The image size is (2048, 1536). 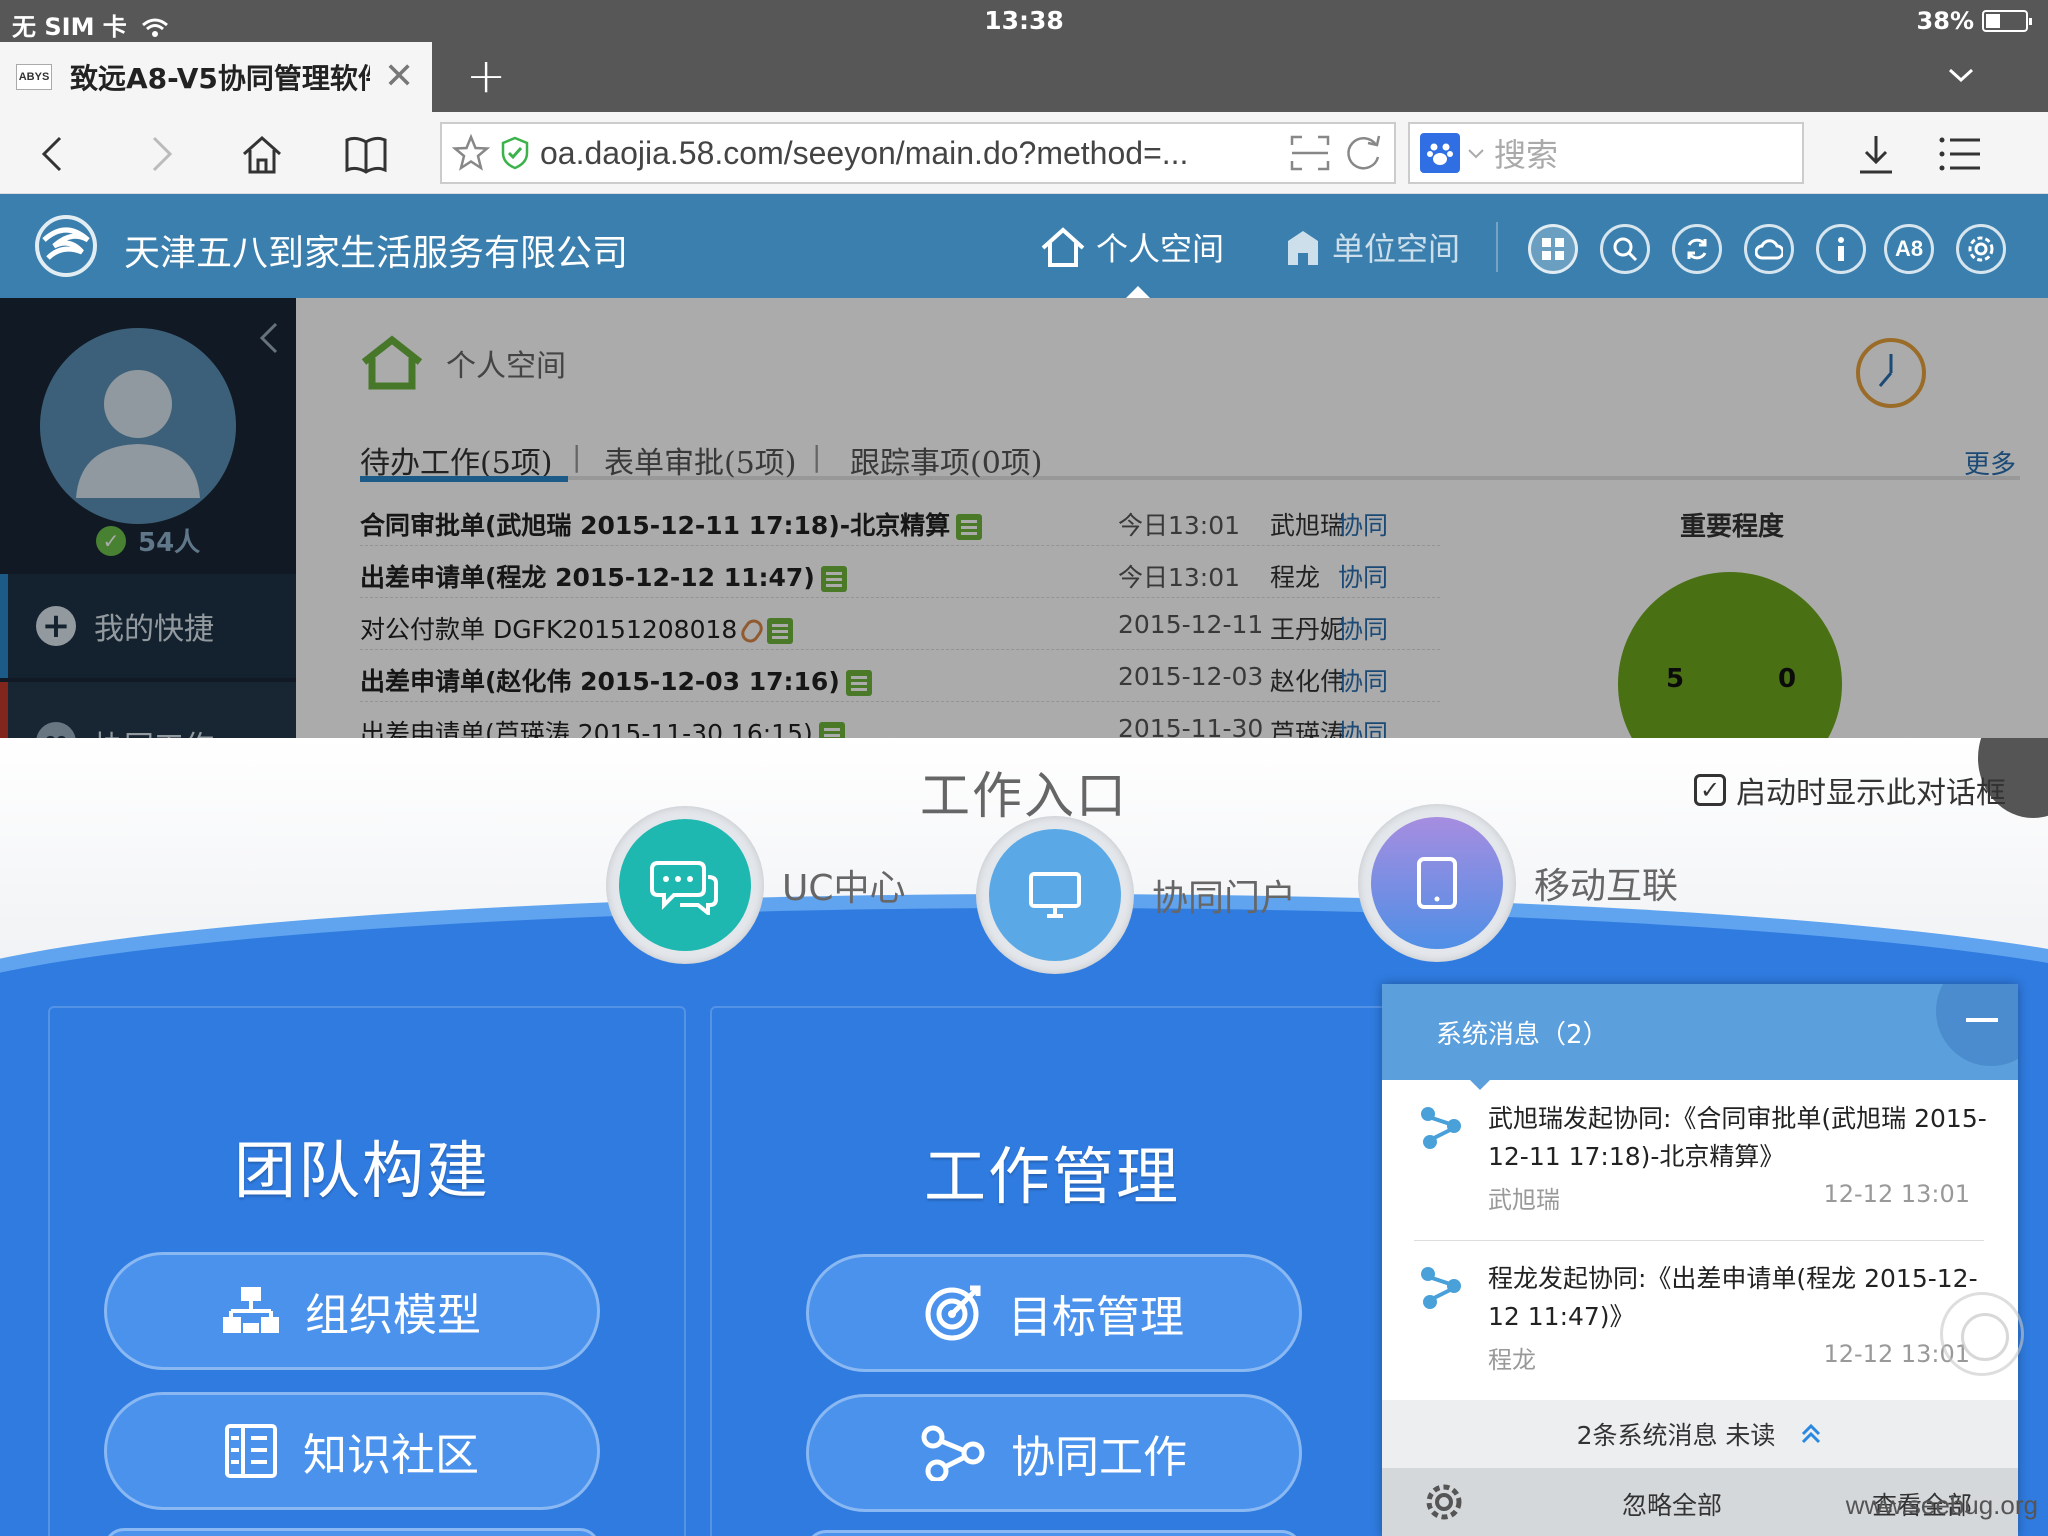 What do you see at coordinates (1811, 1434) in the screenshot?
I see `double-chevron-up-icon` at bounding box center [1811, 1434].